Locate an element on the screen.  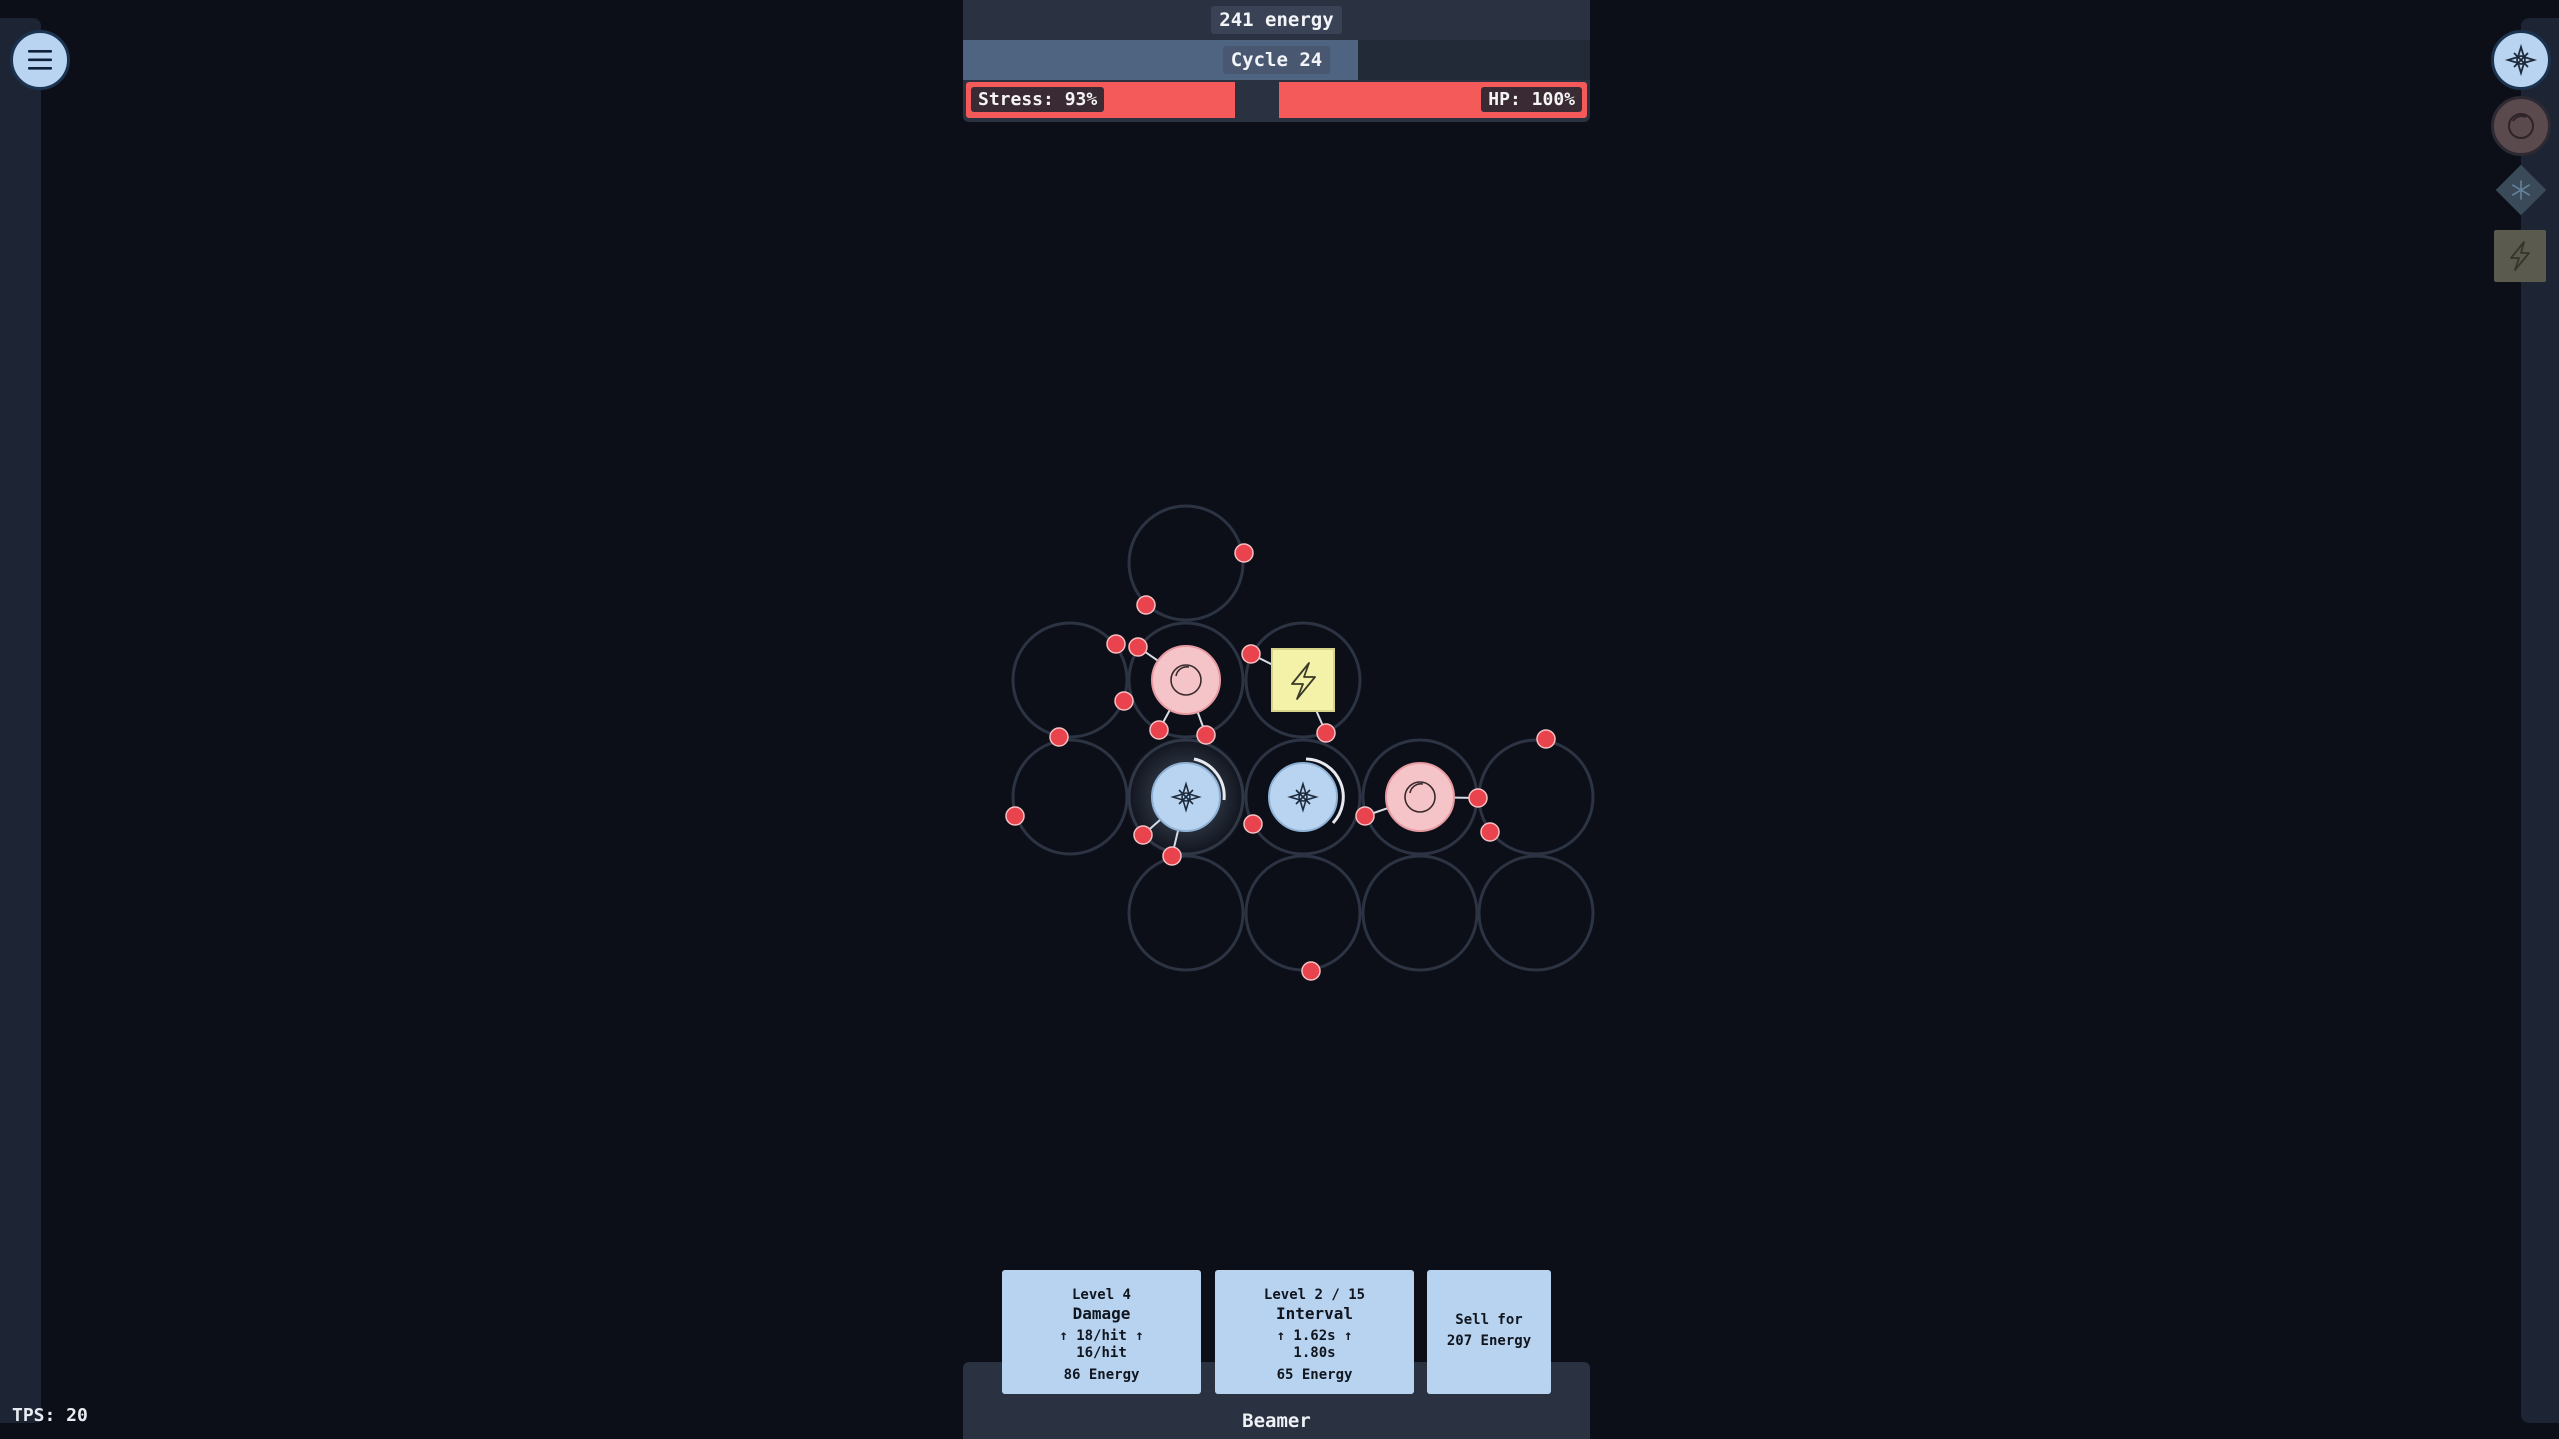
tps-readout: TPS: 20 is located at coordinates (50, 1415).